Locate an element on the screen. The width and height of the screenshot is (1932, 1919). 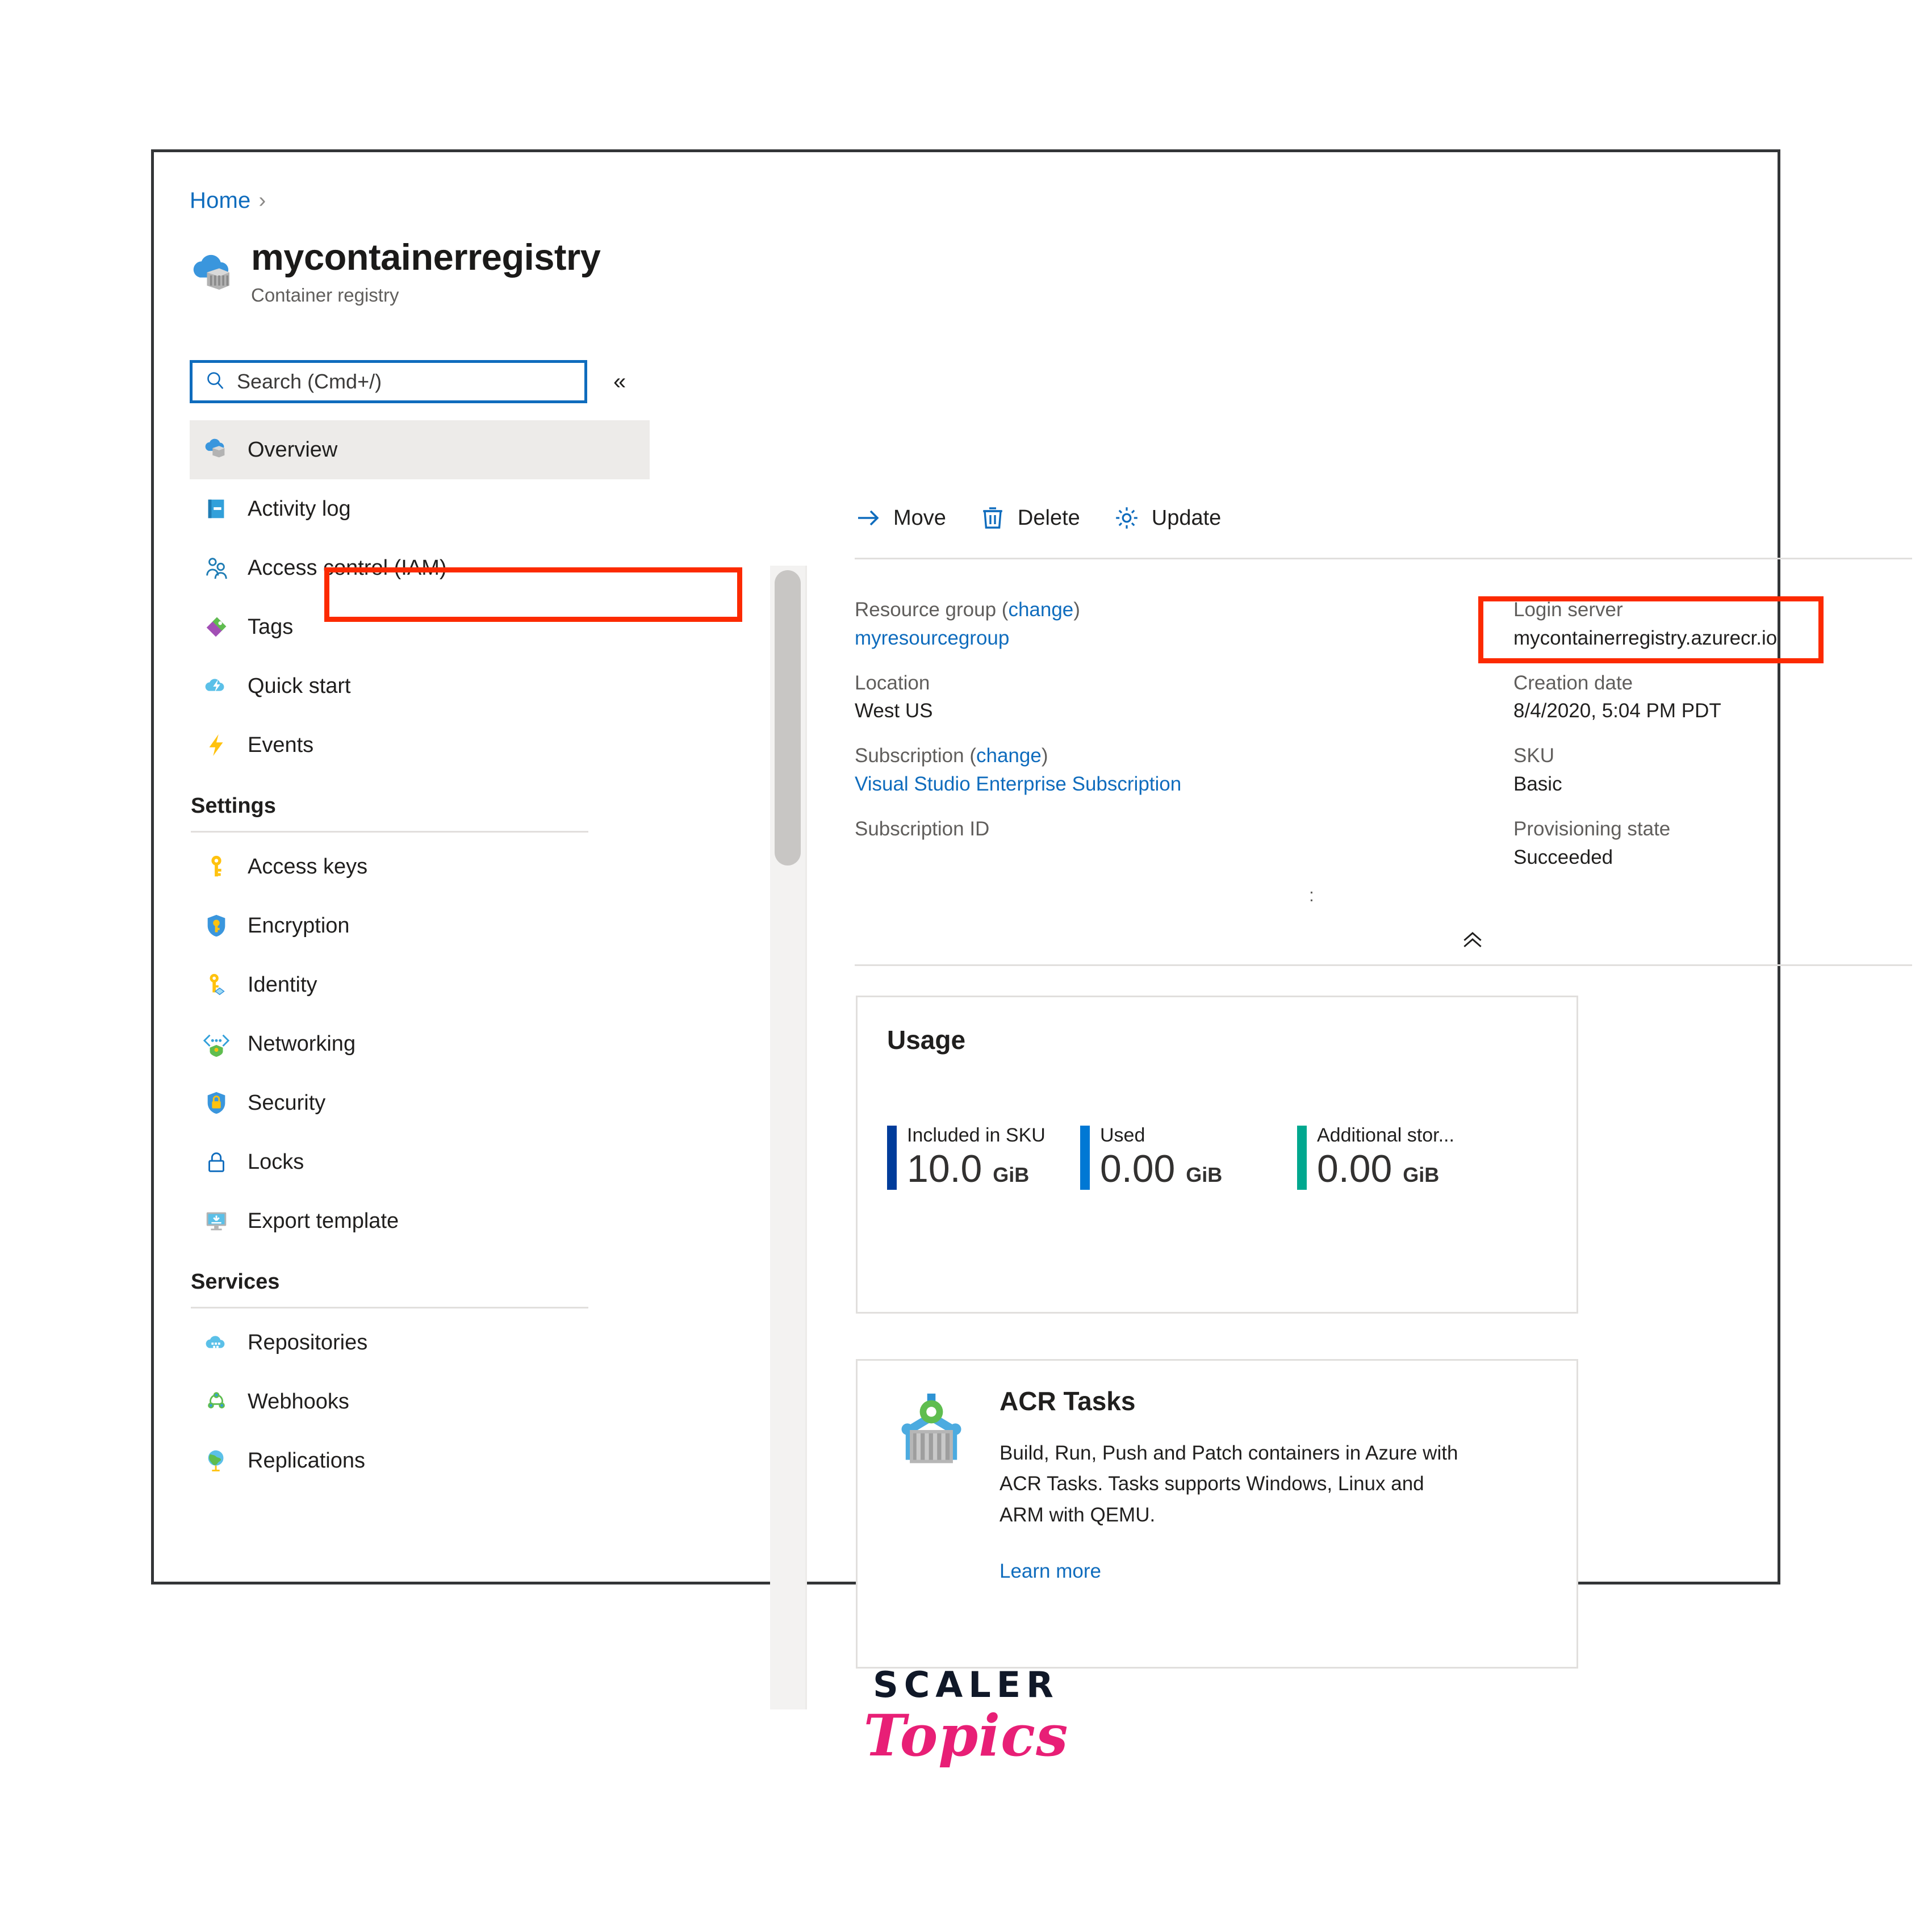
sidebar-item-label: Replications is located at coordinates (306, 1460).